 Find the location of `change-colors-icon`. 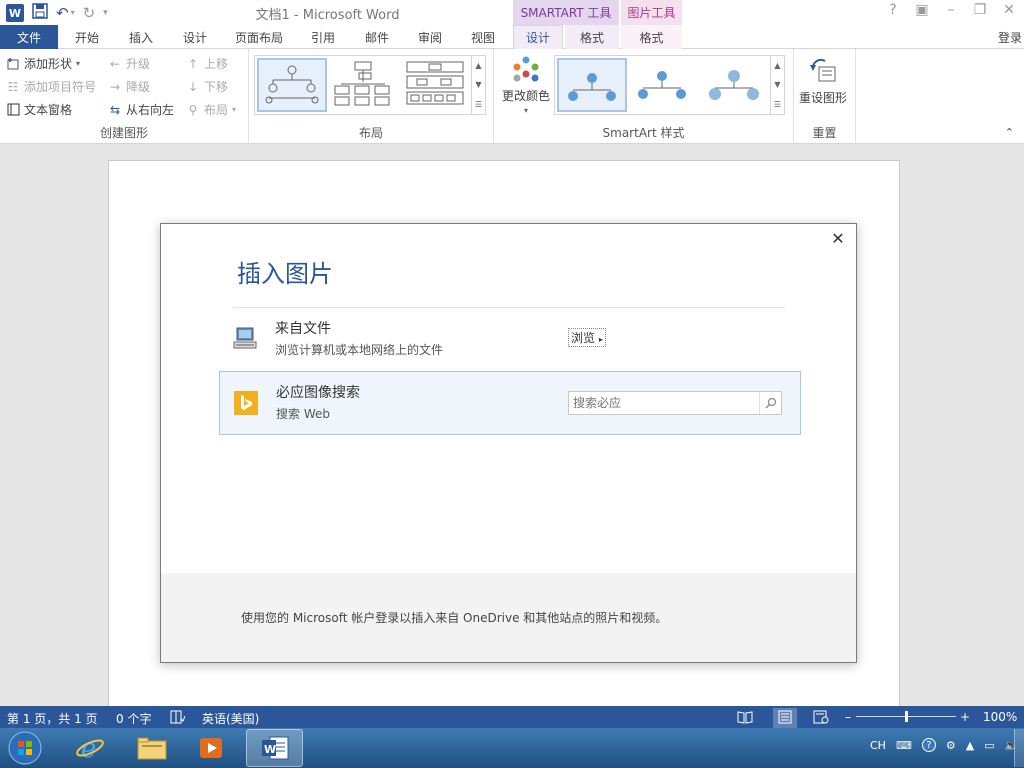

change-colors-icon is located at coordinates (526, 69).